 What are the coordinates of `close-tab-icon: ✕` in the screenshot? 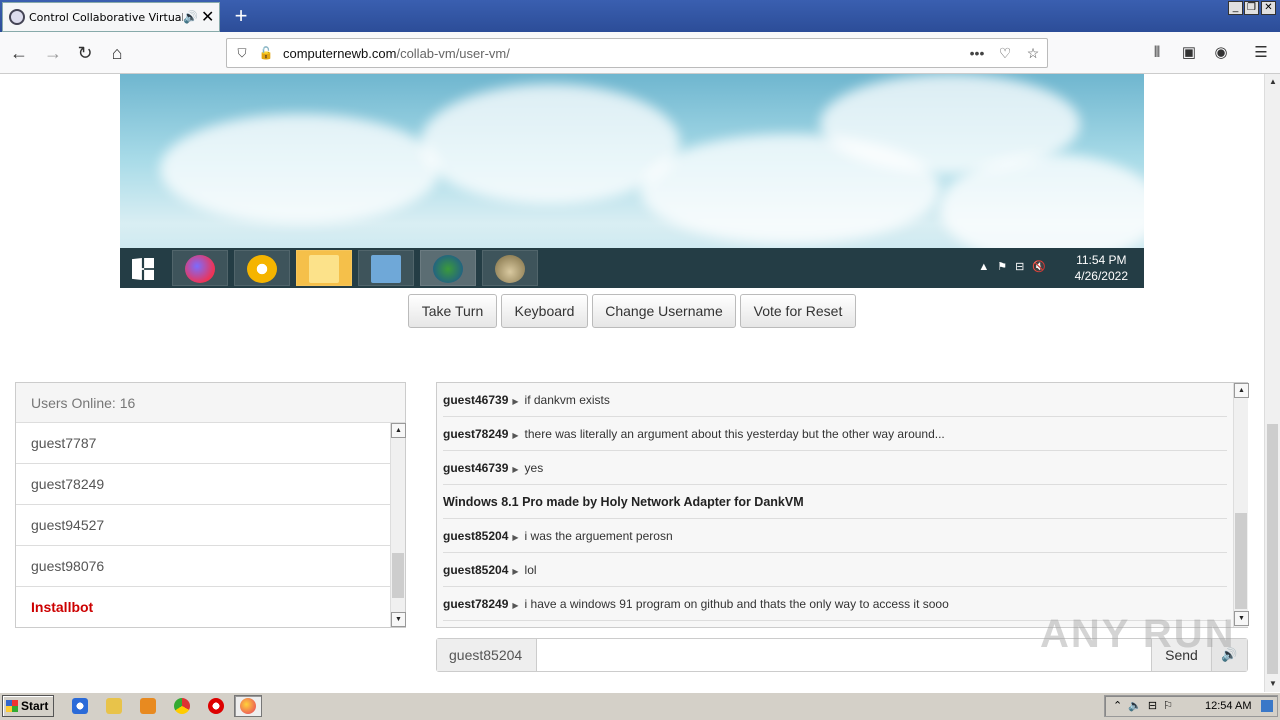 It's located at (208, 17).